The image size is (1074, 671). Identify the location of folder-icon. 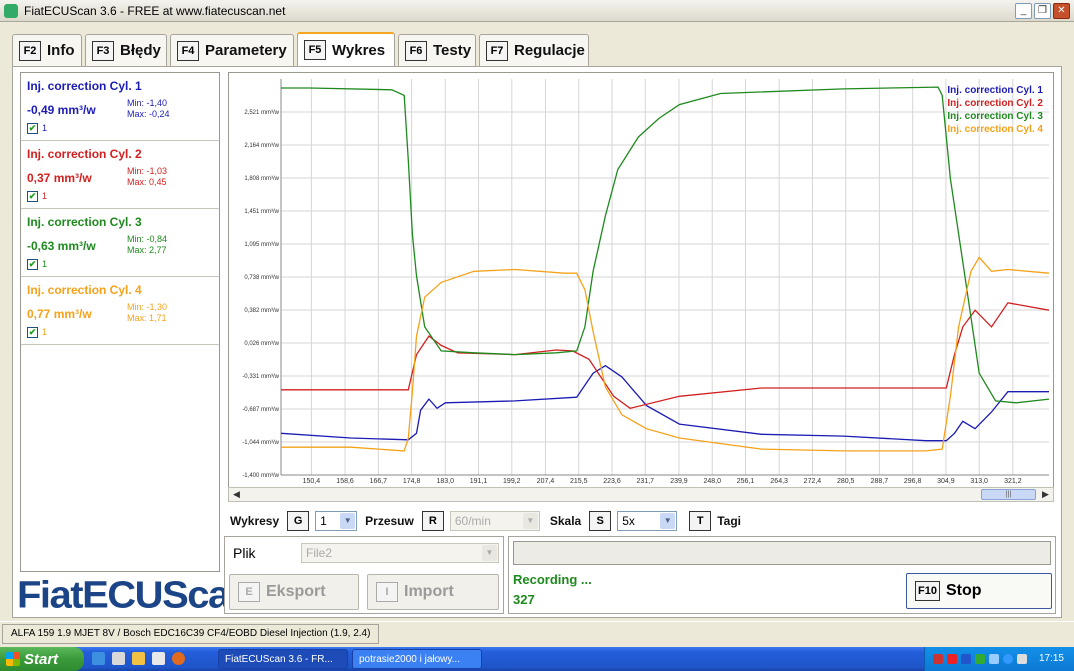
(138, 658).